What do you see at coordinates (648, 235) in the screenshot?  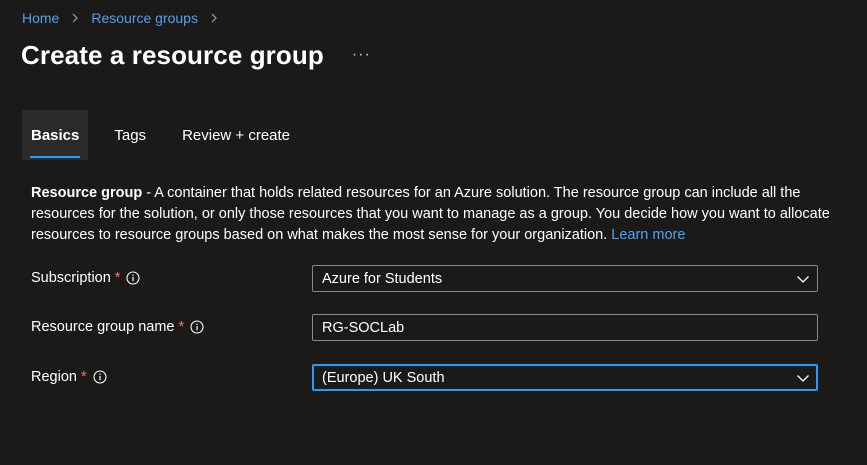 I see `learn-more-link: Learn more` at bounding box center [648, 235].